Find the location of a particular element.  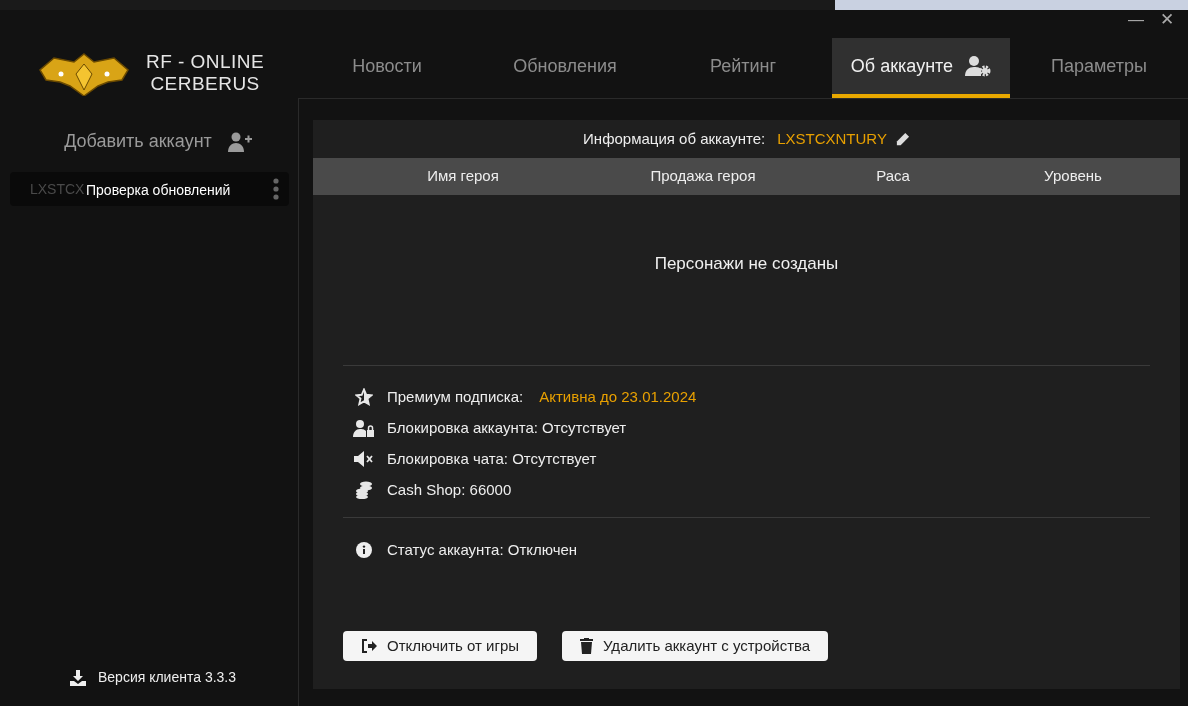

tab: Параметры is located at coordinates (1099, 68).